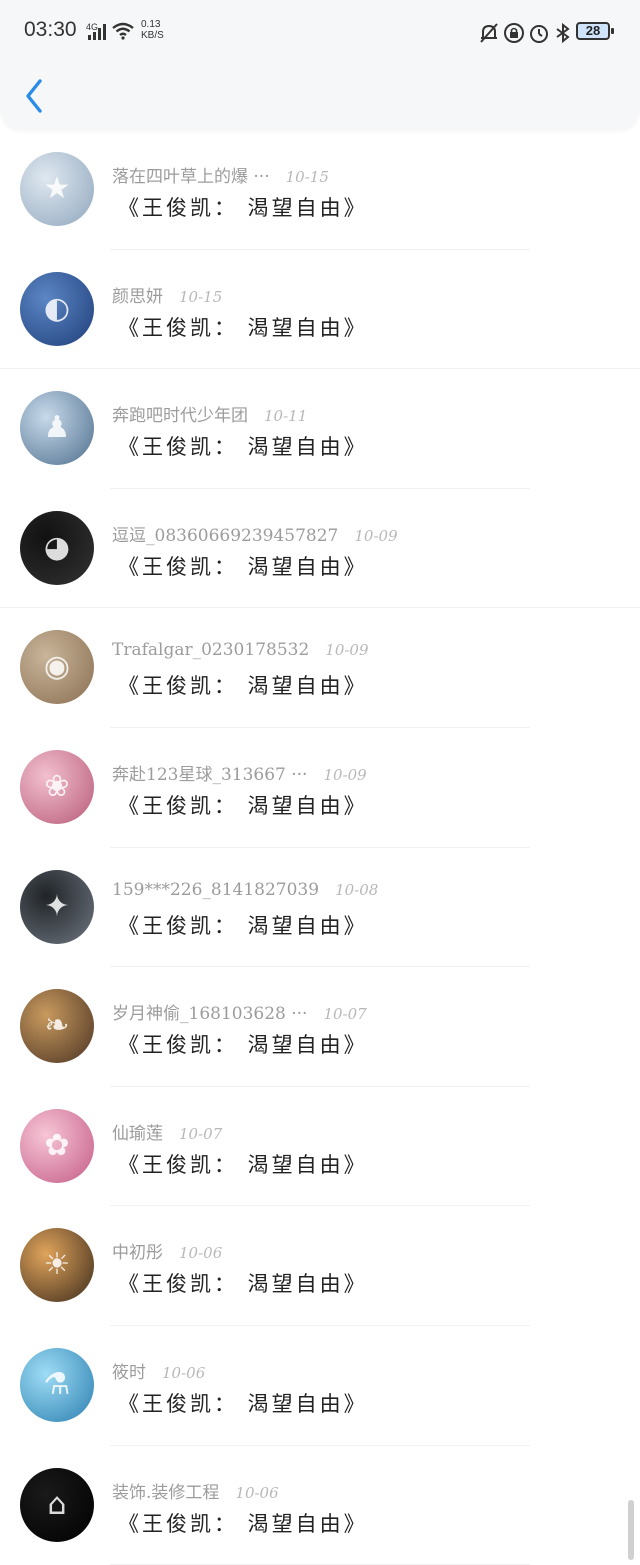  I want to click on battery-tip, so click(612, 31).